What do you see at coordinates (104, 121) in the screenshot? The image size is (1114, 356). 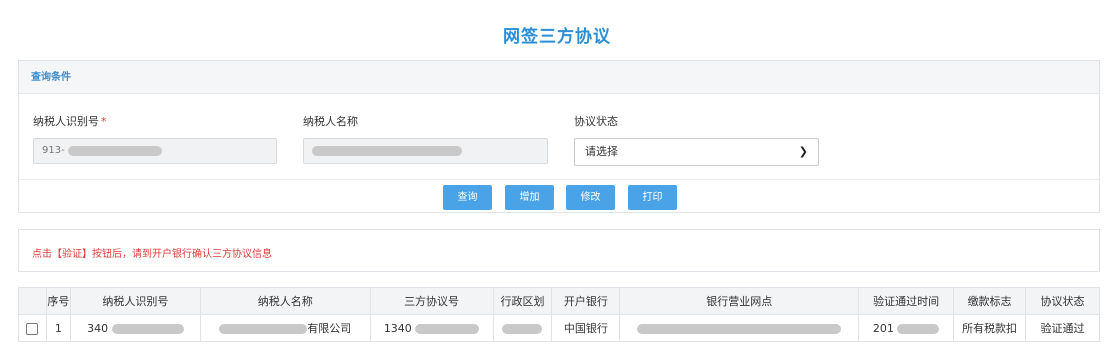 I see `required-mark: *` at bounding box center [104, 121].